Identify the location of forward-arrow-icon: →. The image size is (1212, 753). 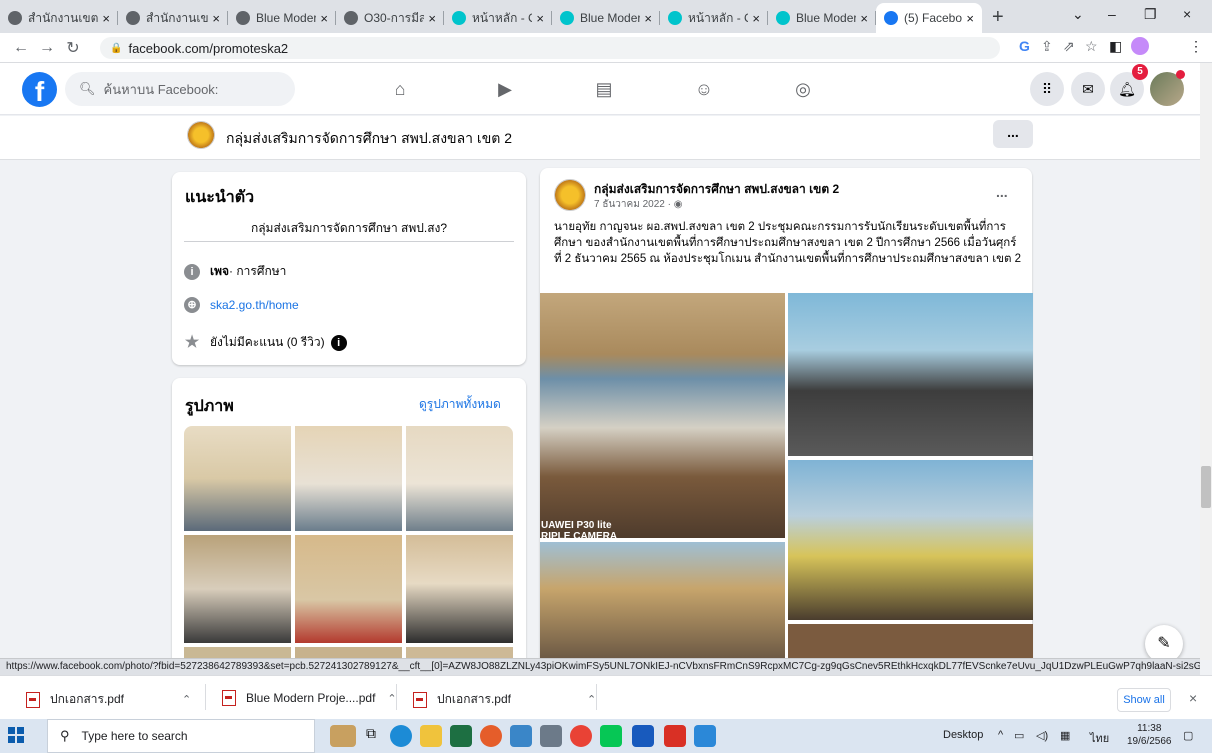
(47, 48).